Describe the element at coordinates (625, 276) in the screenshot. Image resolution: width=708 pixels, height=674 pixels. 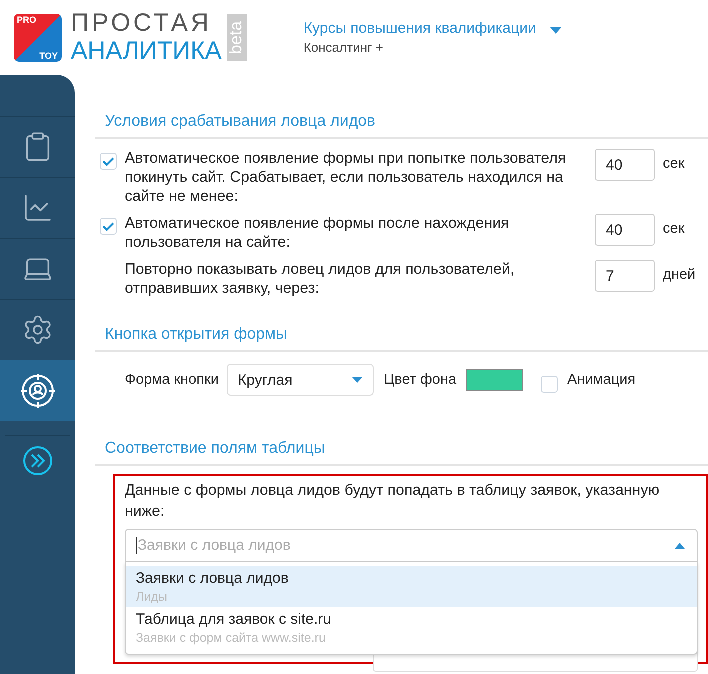
I see `number-input: 7` at that location.